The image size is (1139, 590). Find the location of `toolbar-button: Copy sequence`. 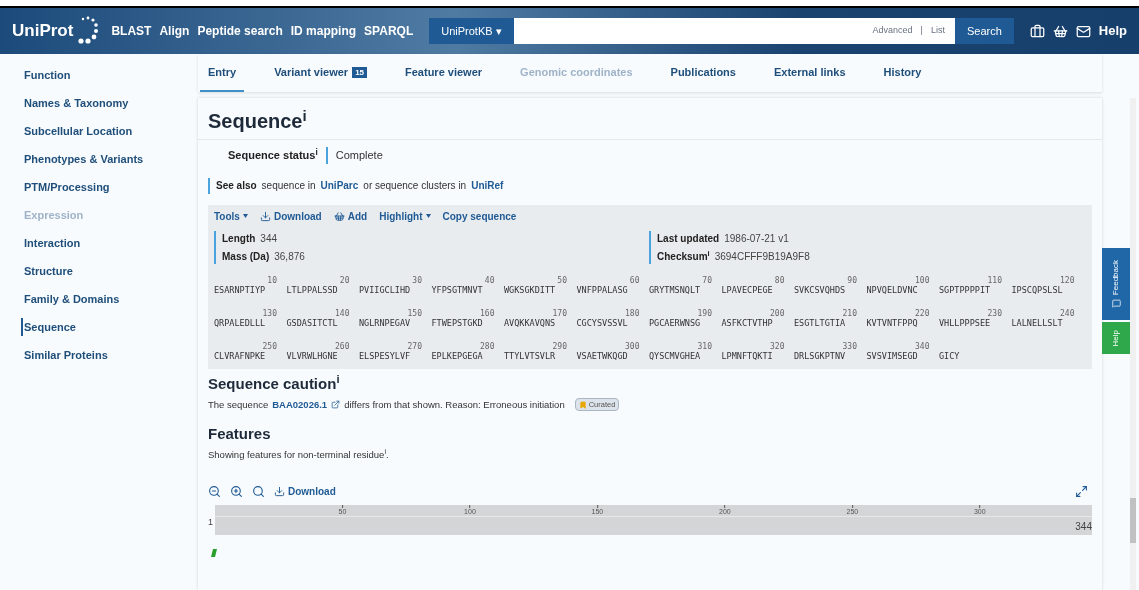

toolbar-button: Copy sequence is located at coordinates (479, 216).